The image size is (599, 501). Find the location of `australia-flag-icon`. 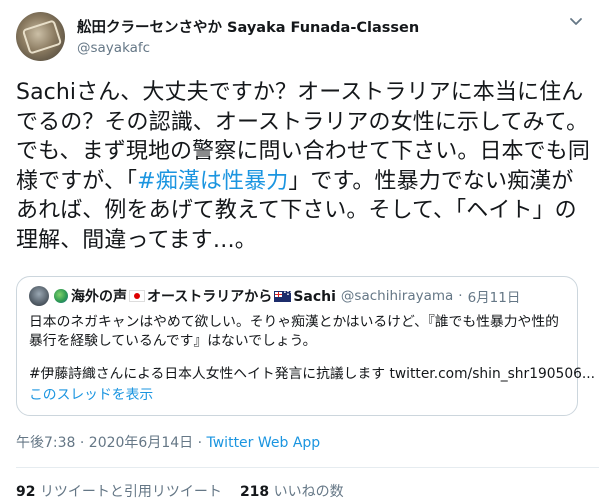

australia-flag-icon is located at coordinates (283, 295).